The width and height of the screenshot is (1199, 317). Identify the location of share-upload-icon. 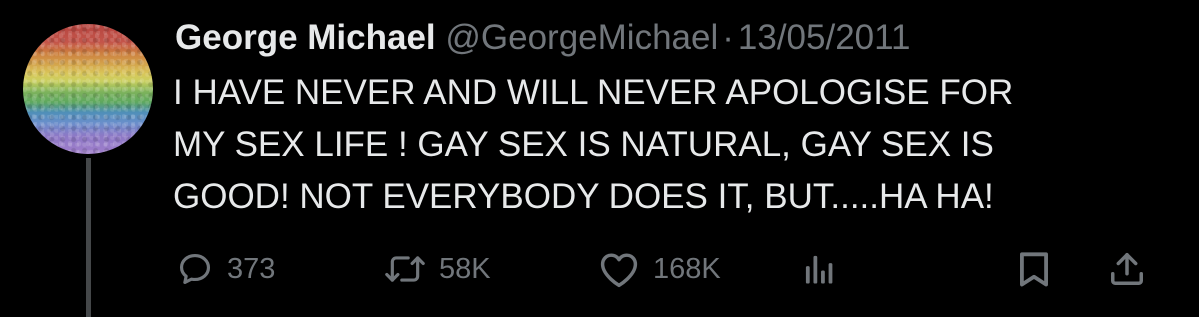
(1127, 269).